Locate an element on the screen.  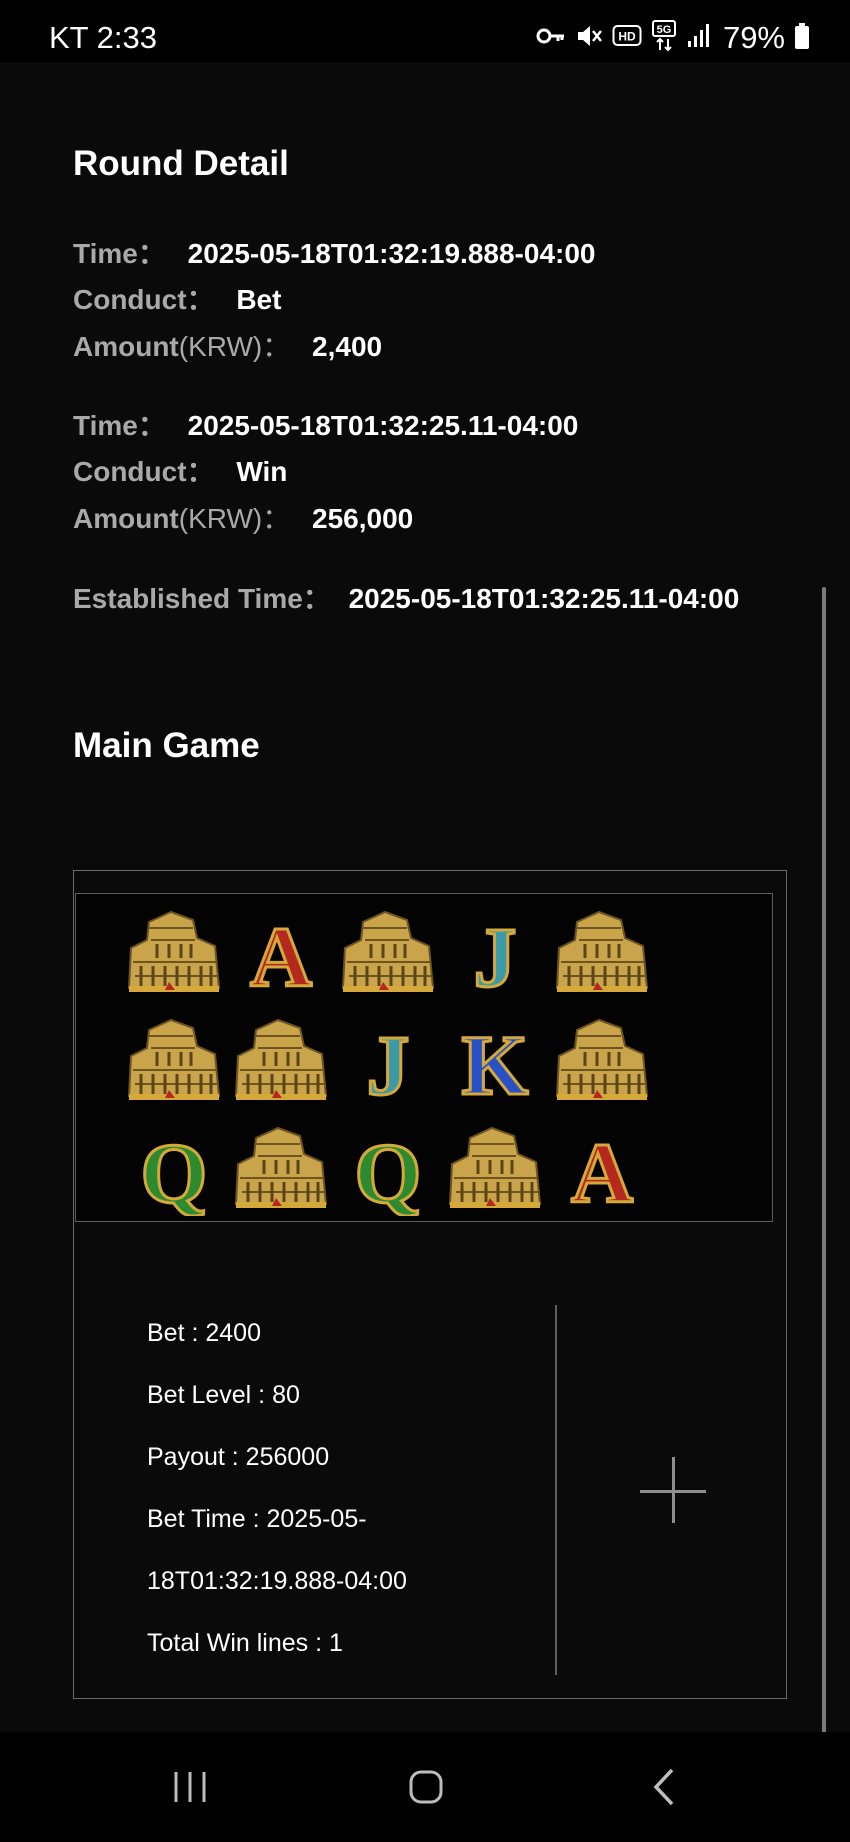
conduct-value: Bet is located at coordinates (259, 299).